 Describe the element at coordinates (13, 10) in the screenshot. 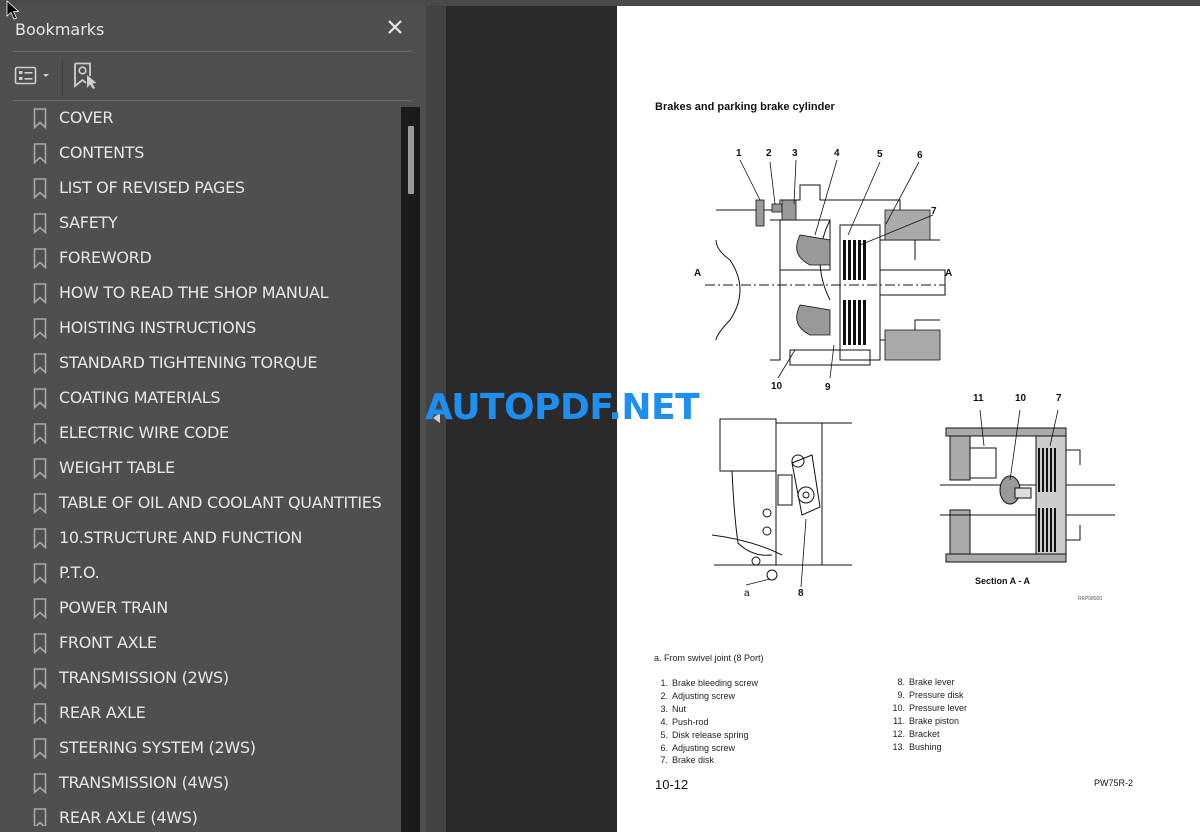

I see `mouse-cursor-icon` at that location.